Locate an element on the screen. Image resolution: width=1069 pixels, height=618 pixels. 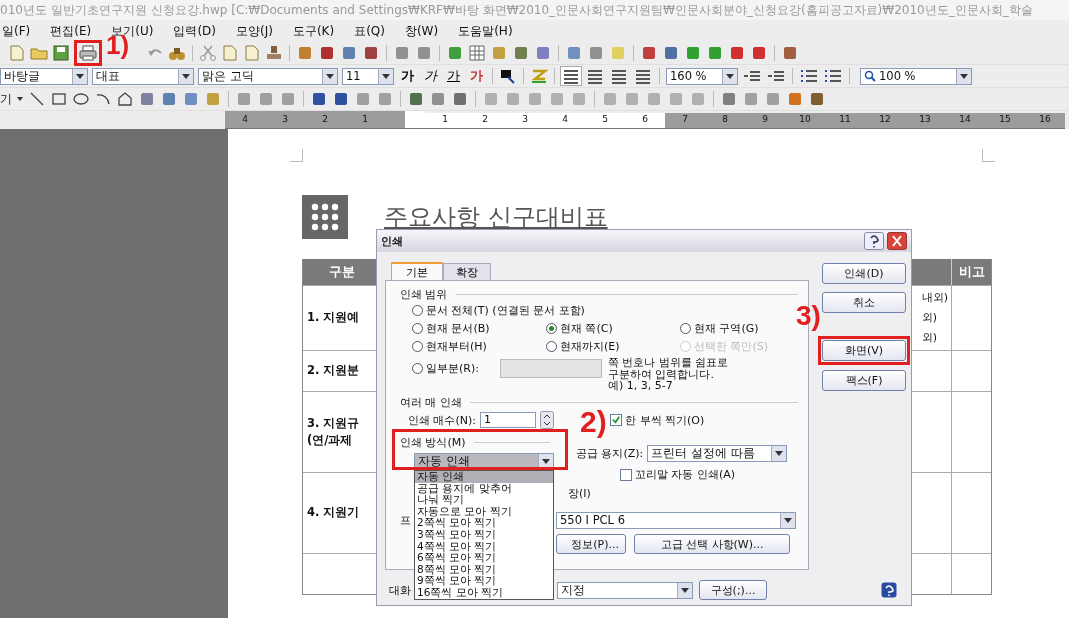
line-spacing-dropdown: 160 % is located at coordinates (702, 76).